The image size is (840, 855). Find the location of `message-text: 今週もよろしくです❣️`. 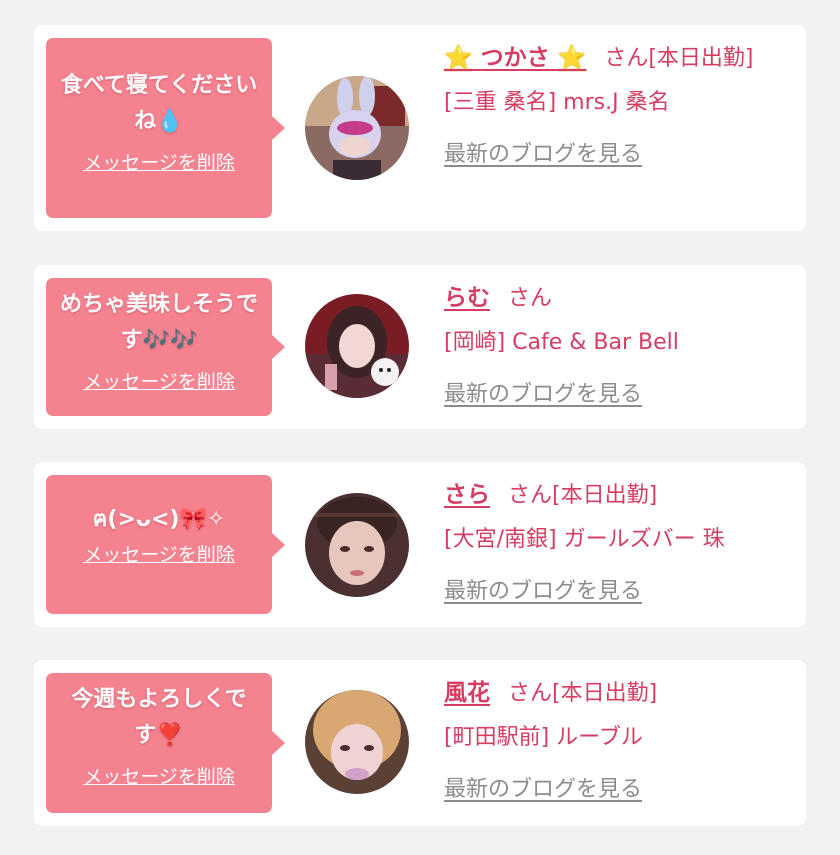

message-text: 今週もよろしくです❣️ is located at coordinates (159, 717).